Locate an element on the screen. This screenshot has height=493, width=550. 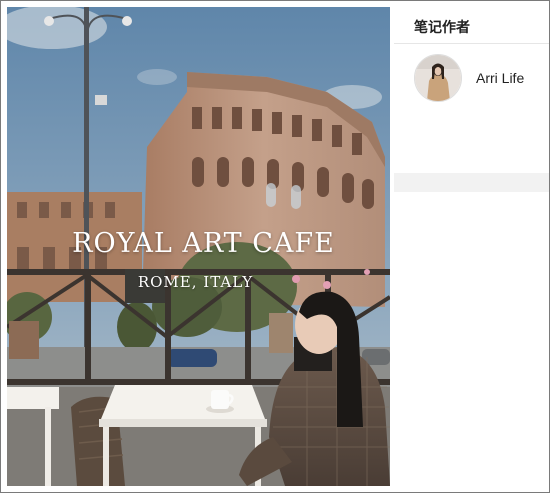
divider is located at coordinates (471, 43).